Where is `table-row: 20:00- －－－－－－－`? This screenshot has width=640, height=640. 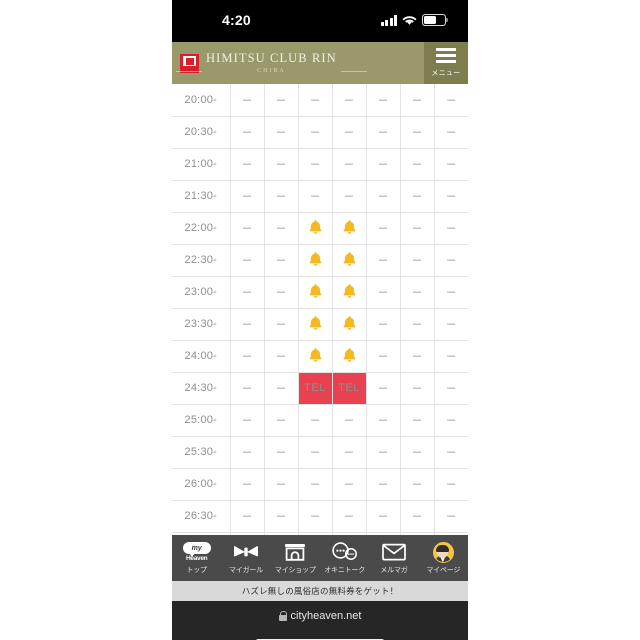 table-row: 20:00- －－－－－－－ is located at coordinates (320, 100).